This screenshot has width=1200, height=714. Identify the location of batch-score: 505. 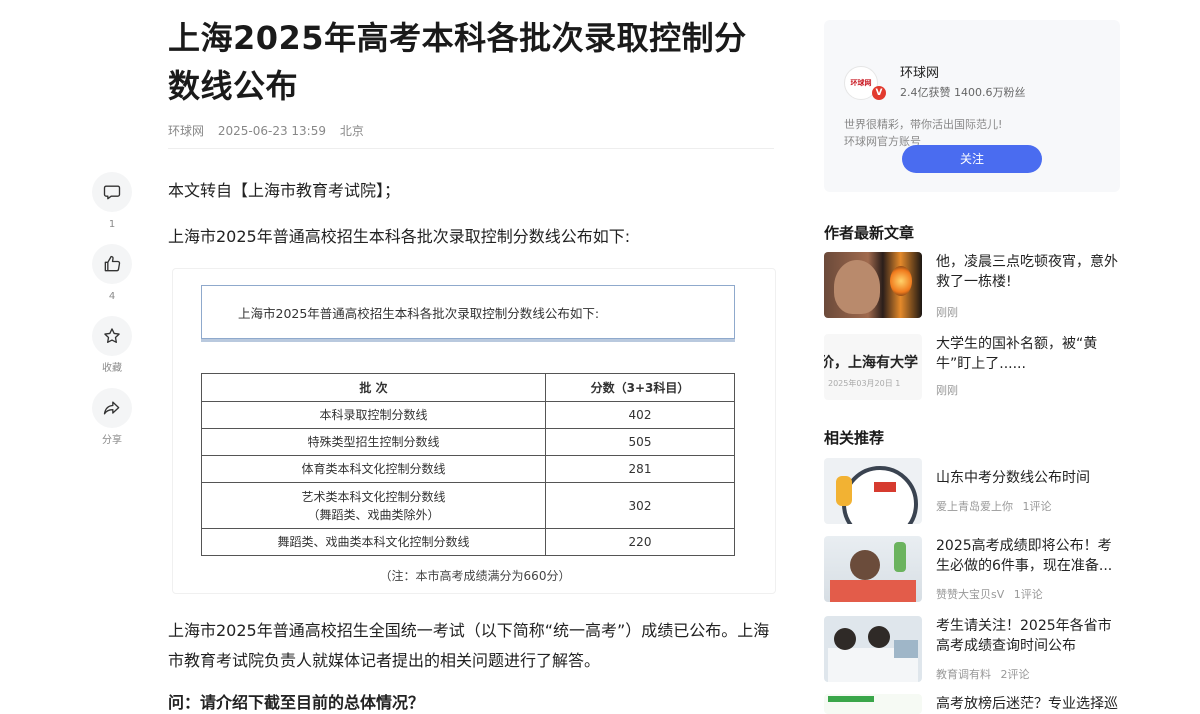
(640, 442).